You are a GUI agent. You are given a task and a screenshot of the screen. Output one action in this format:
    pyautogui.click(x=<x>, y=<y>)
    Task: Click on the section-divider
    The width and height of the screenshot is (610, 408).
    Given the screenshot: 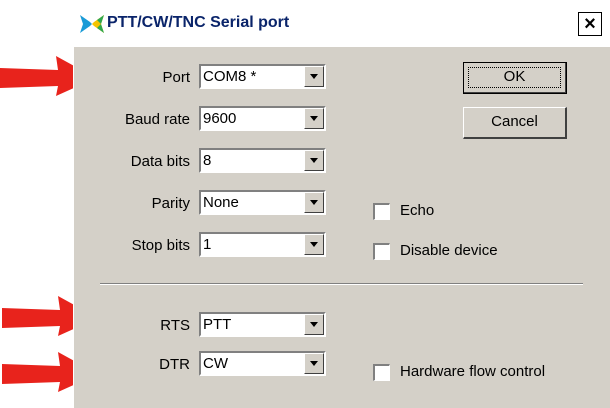 What is the action you would take?
    pyautogui.click(x=341, y=284)
    